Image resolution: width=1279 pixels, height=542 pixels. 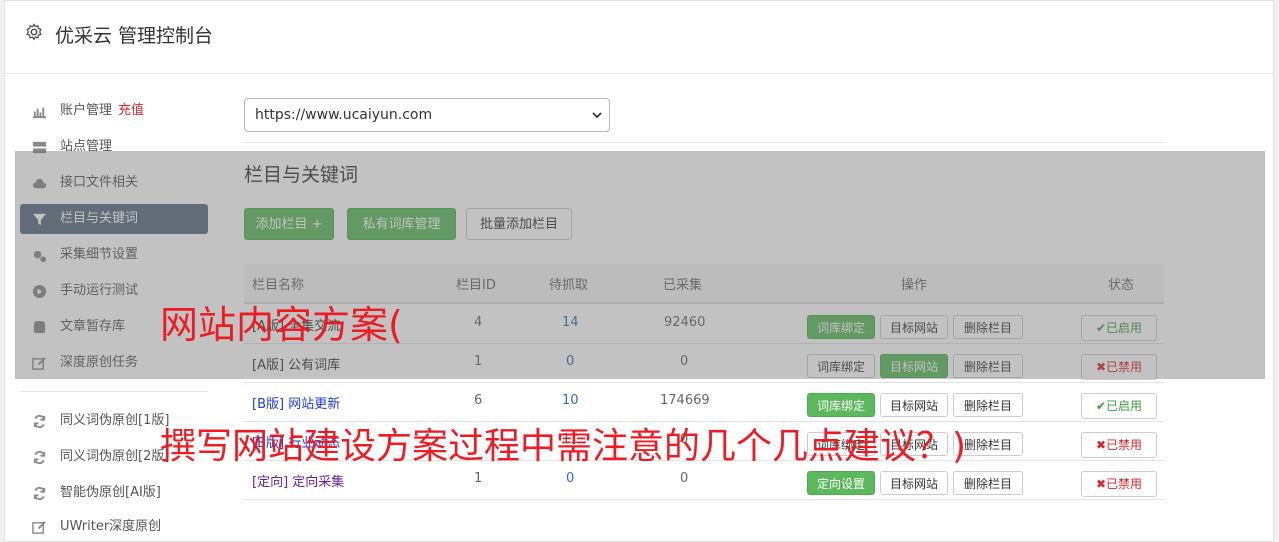 I want to click on status-badge: ✔已启用, so click(x=1119, y=406).